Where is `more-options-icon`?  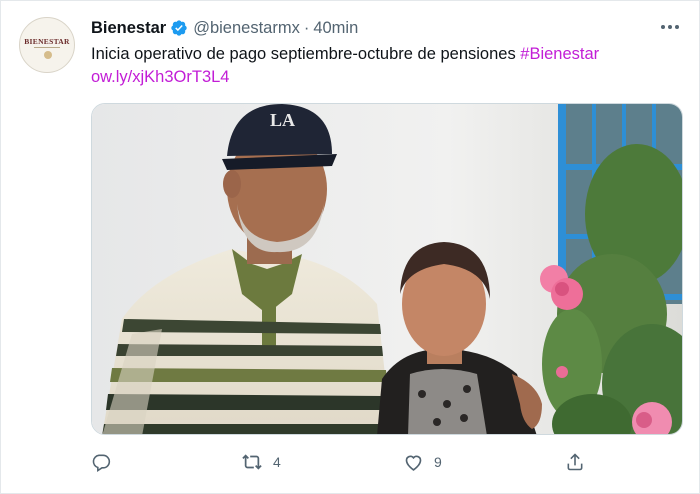 more-options-icon is located at coordinates (670, 27).